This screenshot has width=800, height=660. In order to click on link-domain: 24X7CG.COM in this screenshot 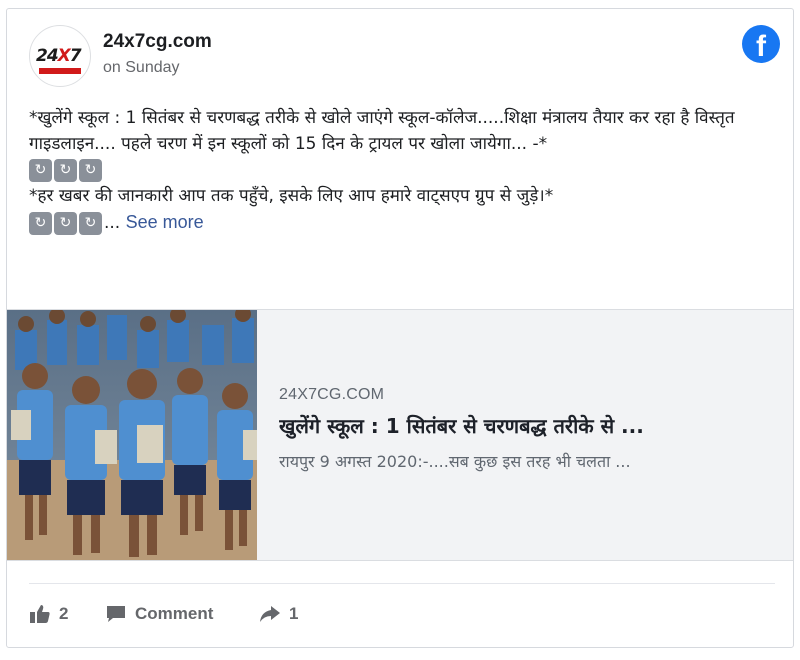, I will do `click(332, 394)`.